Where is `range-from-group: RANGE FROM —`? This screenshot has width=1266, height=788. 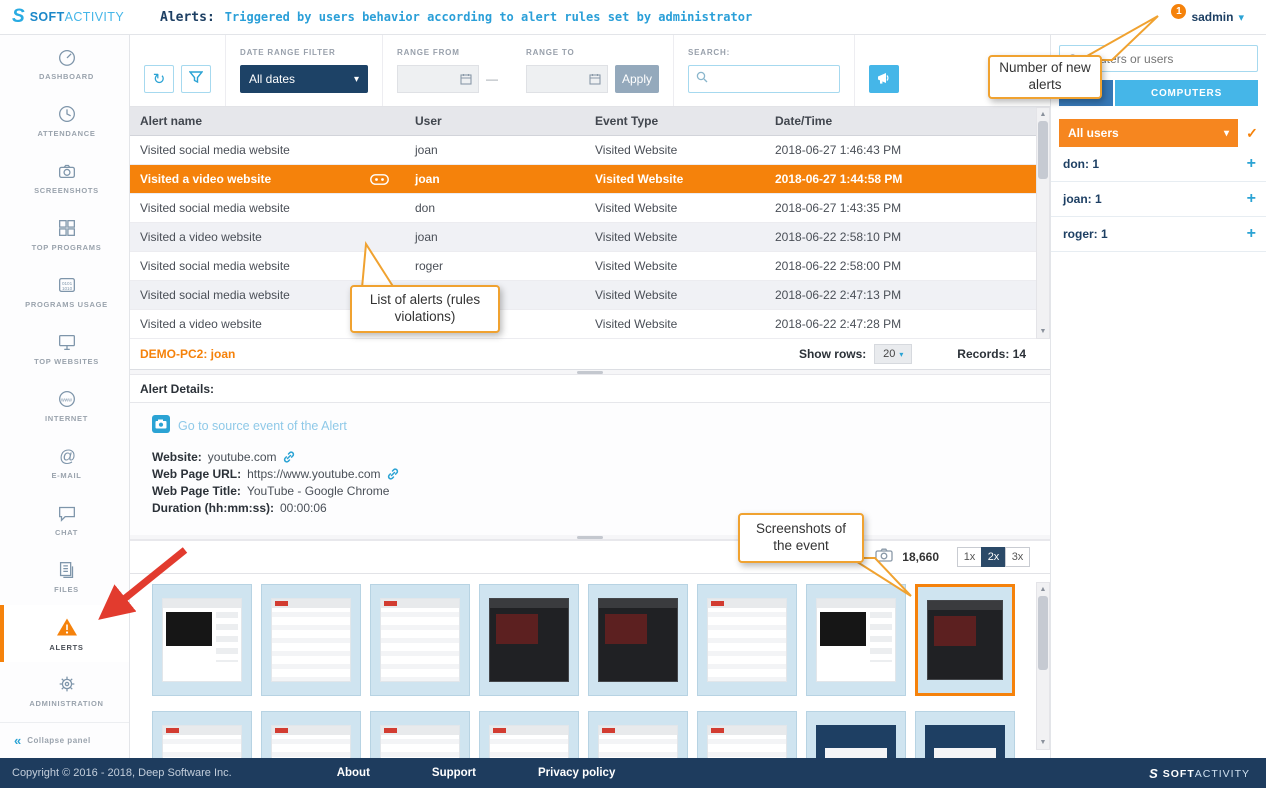 range-from-group: RANGE FROM — is located at coordinates (447, 70).